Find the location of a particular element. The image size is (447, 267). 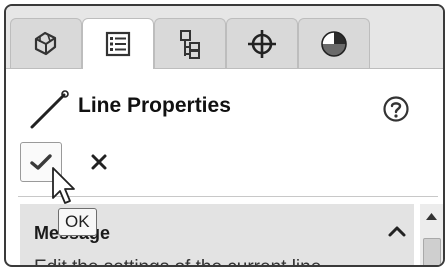

tab-configuration-manager is located at coordinates (190, 43).